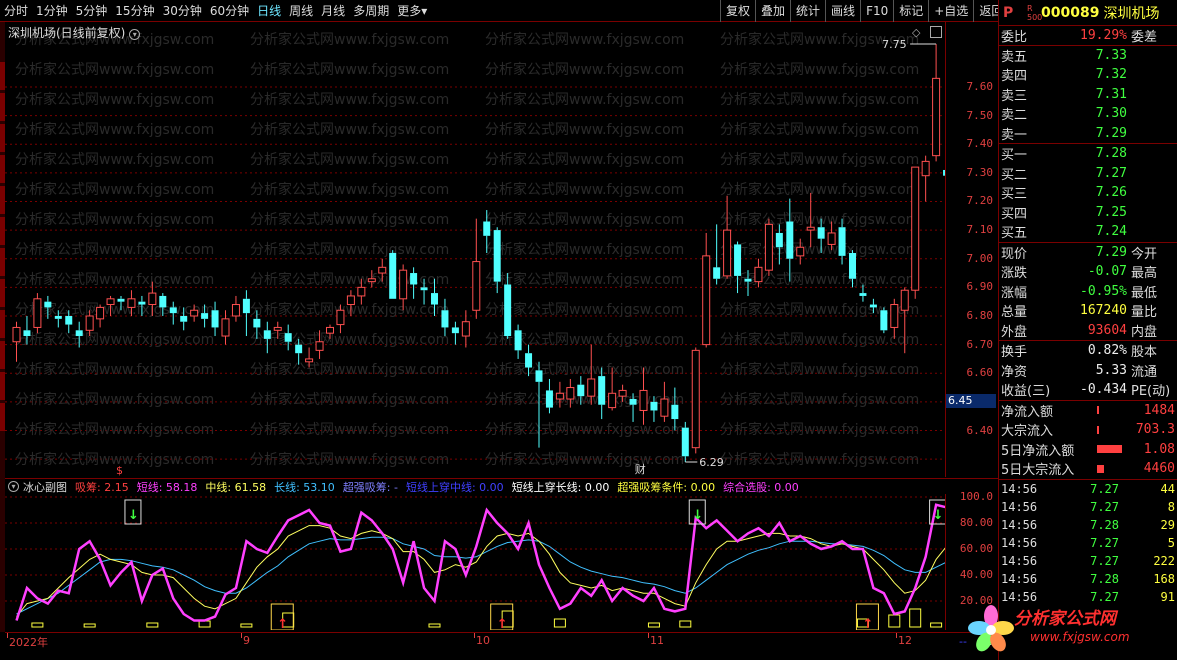 The image size is (1177, 660). Describe the element at coordinates (246, 640) in the screenshot. I see `date-label: 9` at that location.